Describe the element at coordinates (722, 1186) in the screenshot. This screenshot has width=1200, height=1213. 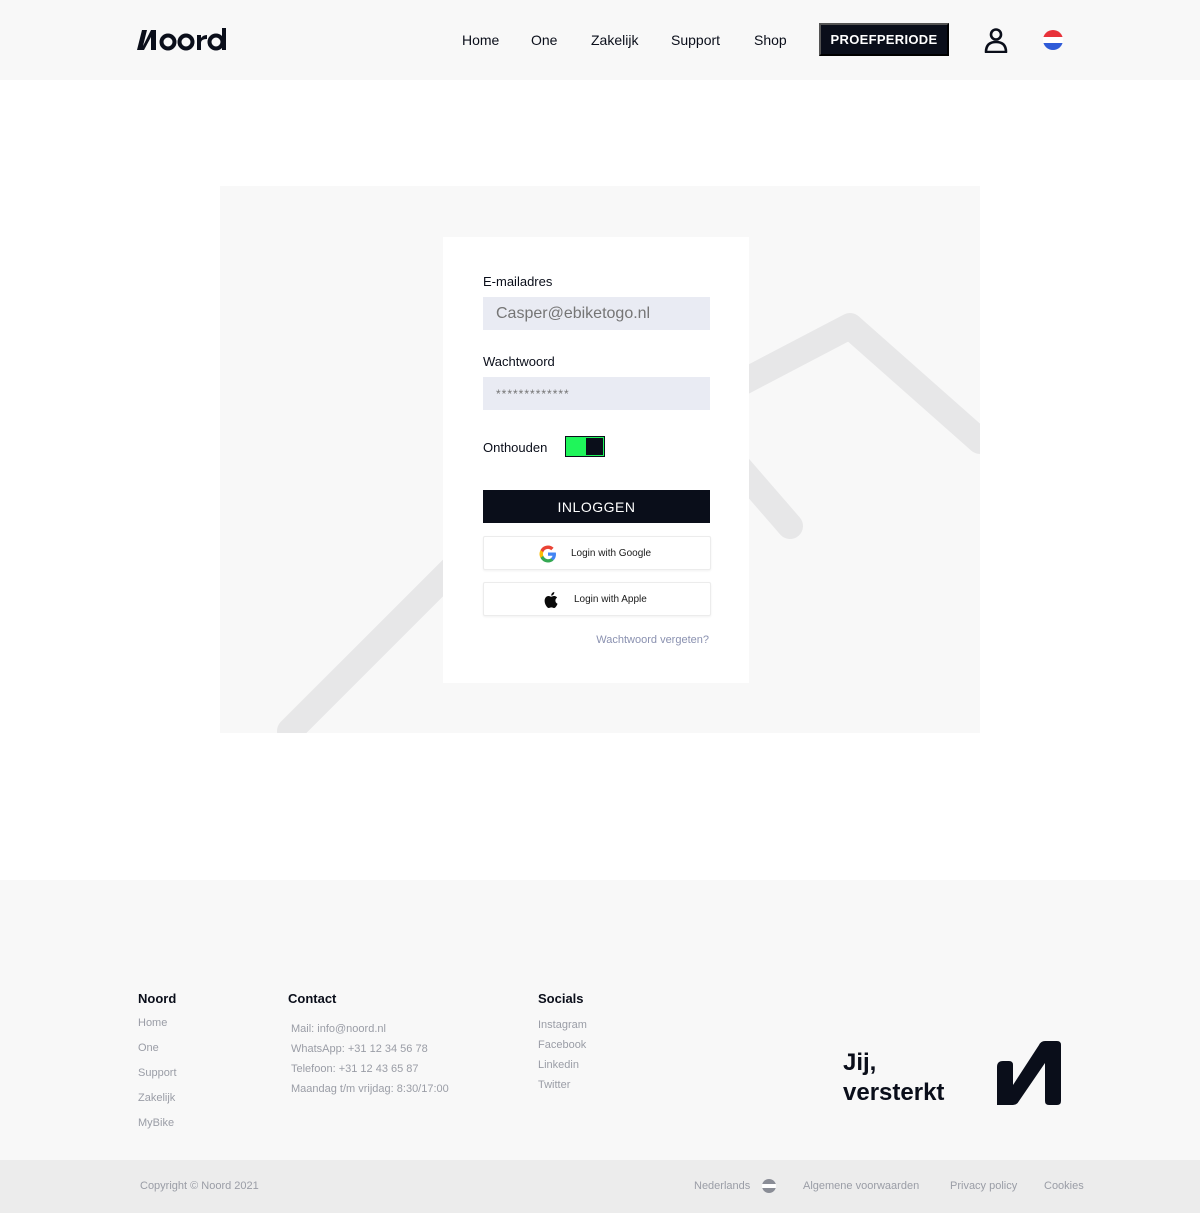
I see `language-selector: Nederlands` at that location.